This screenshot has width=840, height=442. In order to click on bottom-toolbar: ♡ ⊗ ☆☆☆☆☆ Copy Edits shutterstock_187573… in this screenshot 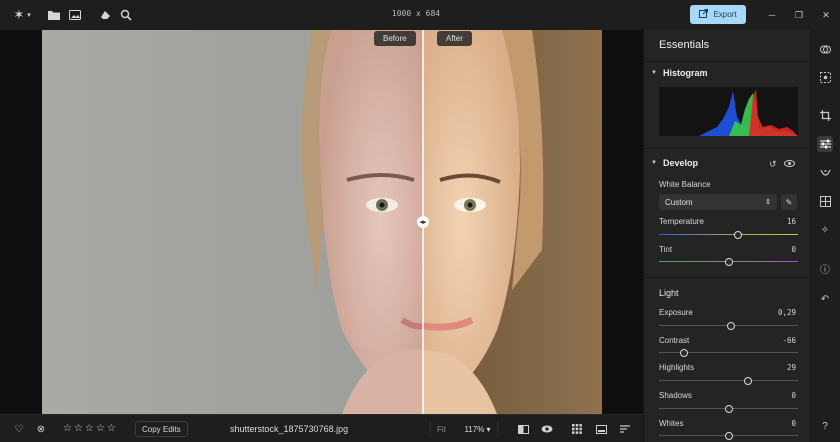, I will do `click(321, 428)`.